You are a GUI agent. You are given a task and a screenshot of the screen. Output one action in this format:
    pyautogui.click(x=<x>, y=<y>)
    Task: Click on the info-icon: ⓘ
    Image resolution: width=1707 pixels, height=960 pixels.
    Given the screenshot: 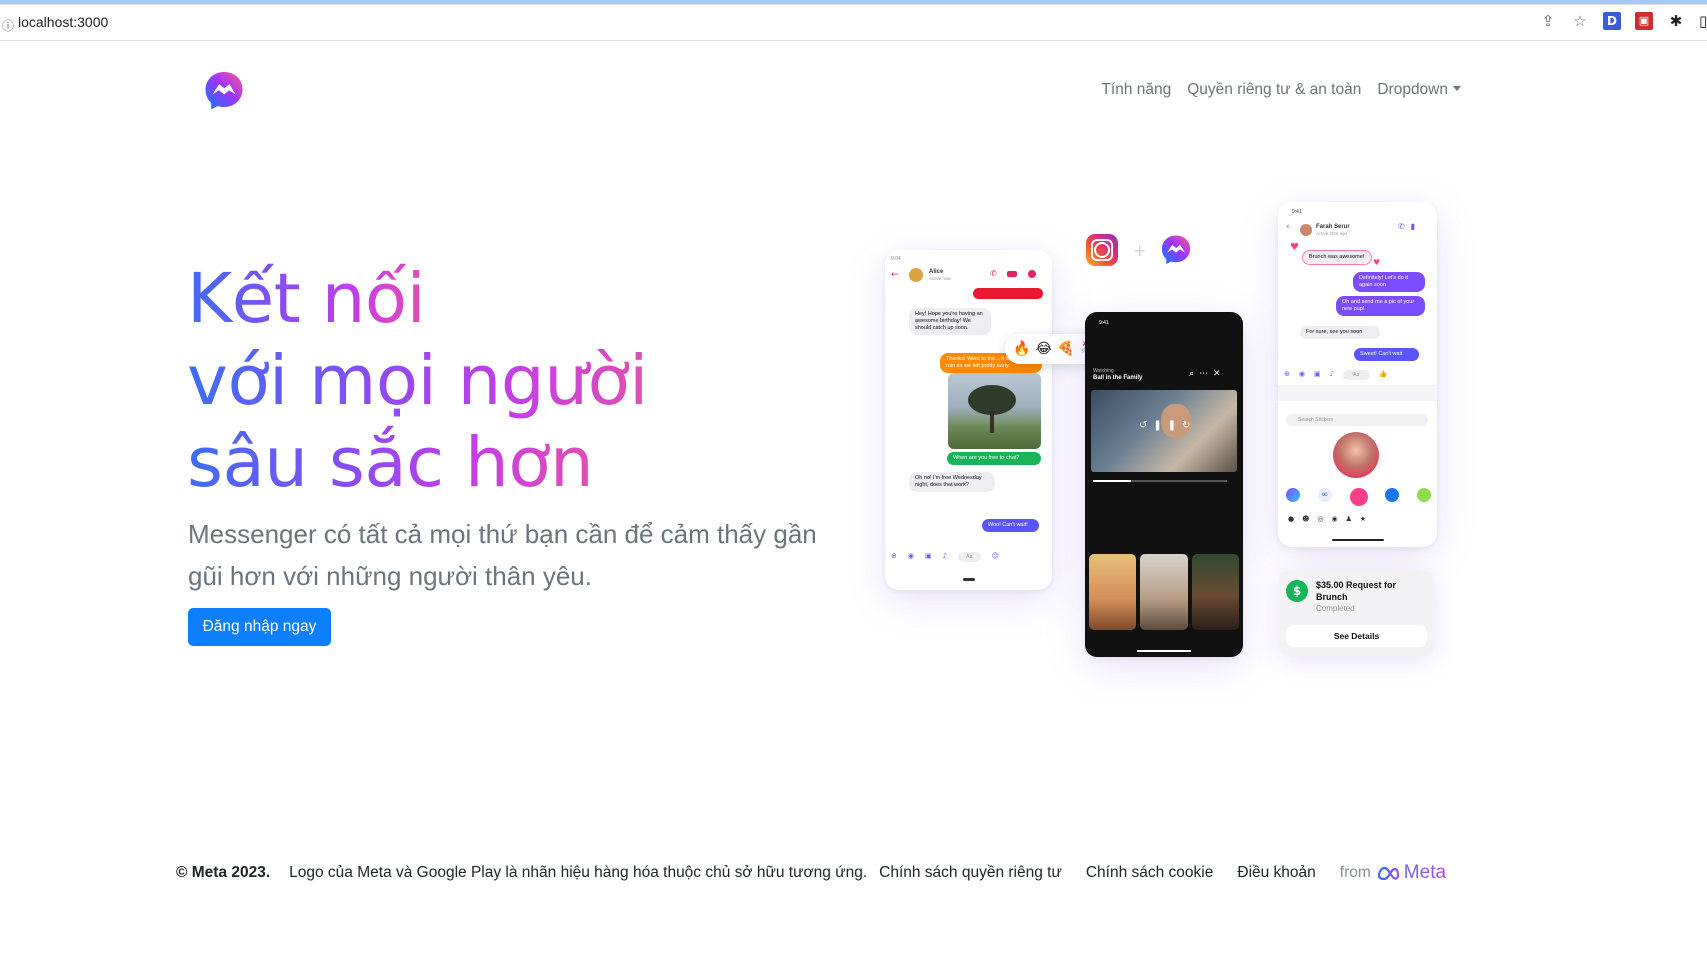 What is the action you would take?
    pyautogui.click(x=8, y=25)
    